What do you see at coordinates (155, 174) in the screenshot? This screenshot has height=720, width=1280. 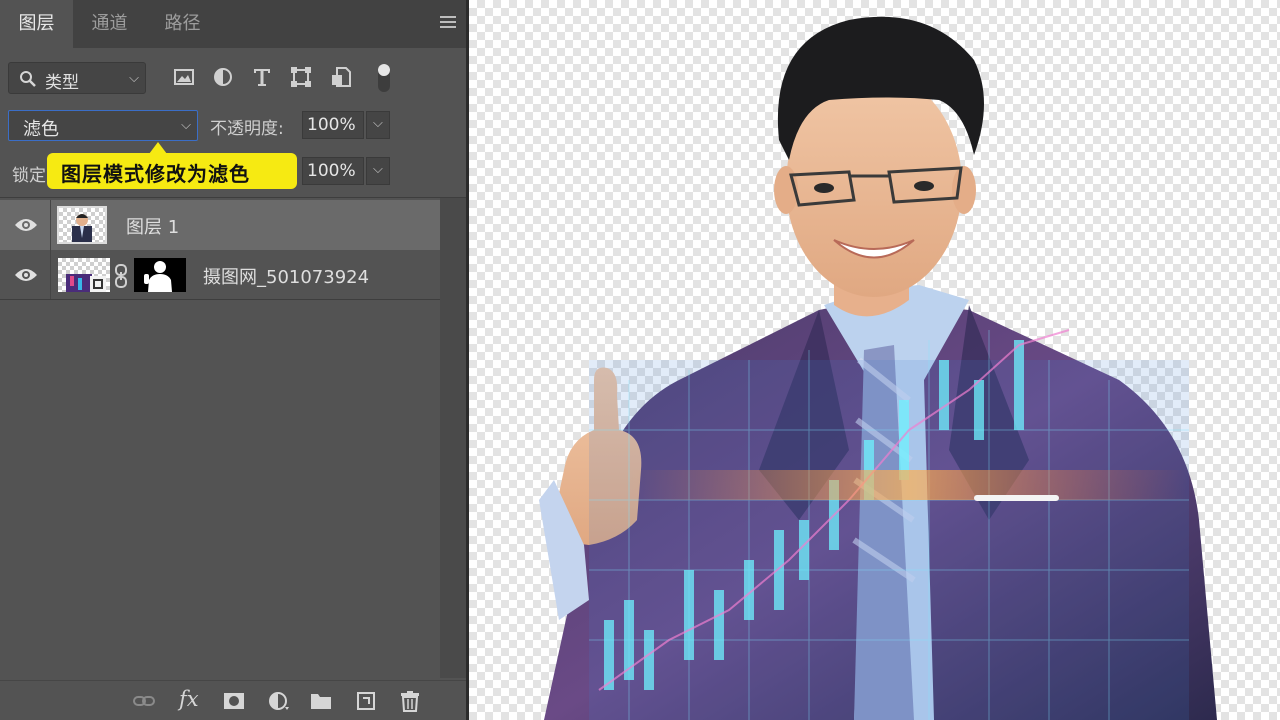 I see `callout-text: 图层模式修改为滤色` at bounding box center [155, 174].